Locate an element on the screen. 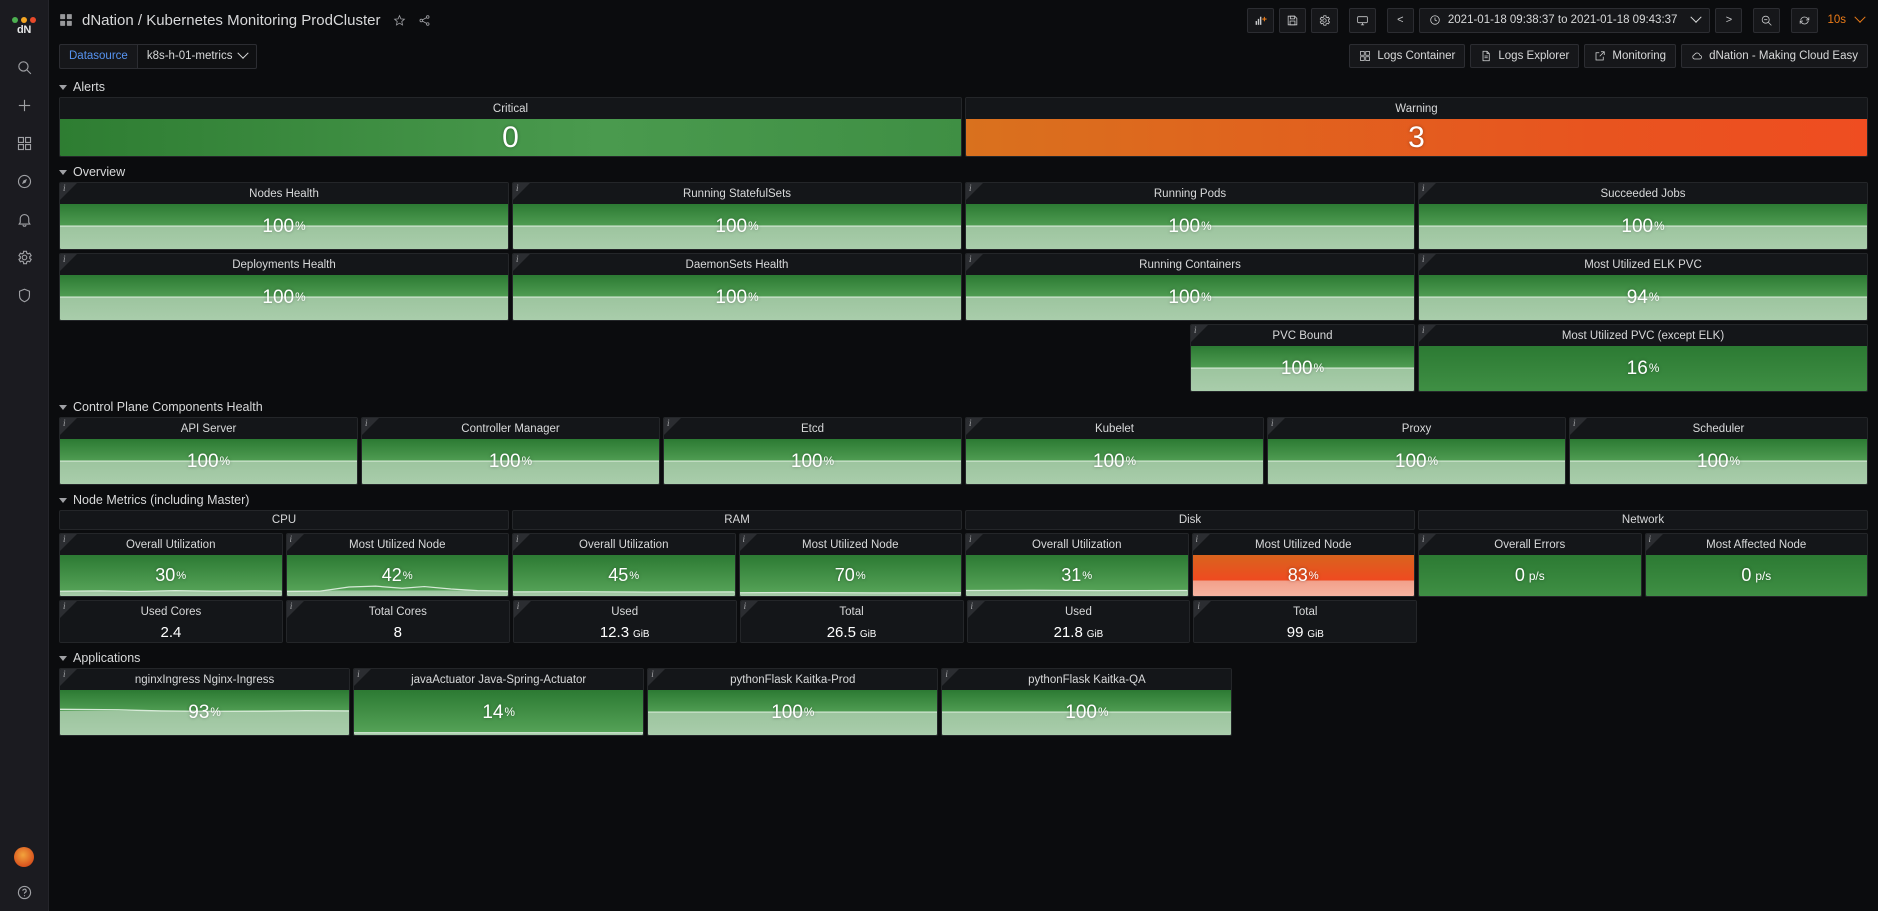 The width and height of the screenshot is (1878, 911). panel-ram-overall-utilization: i Overall Utilization 45% is located at coordinates (624, 565).